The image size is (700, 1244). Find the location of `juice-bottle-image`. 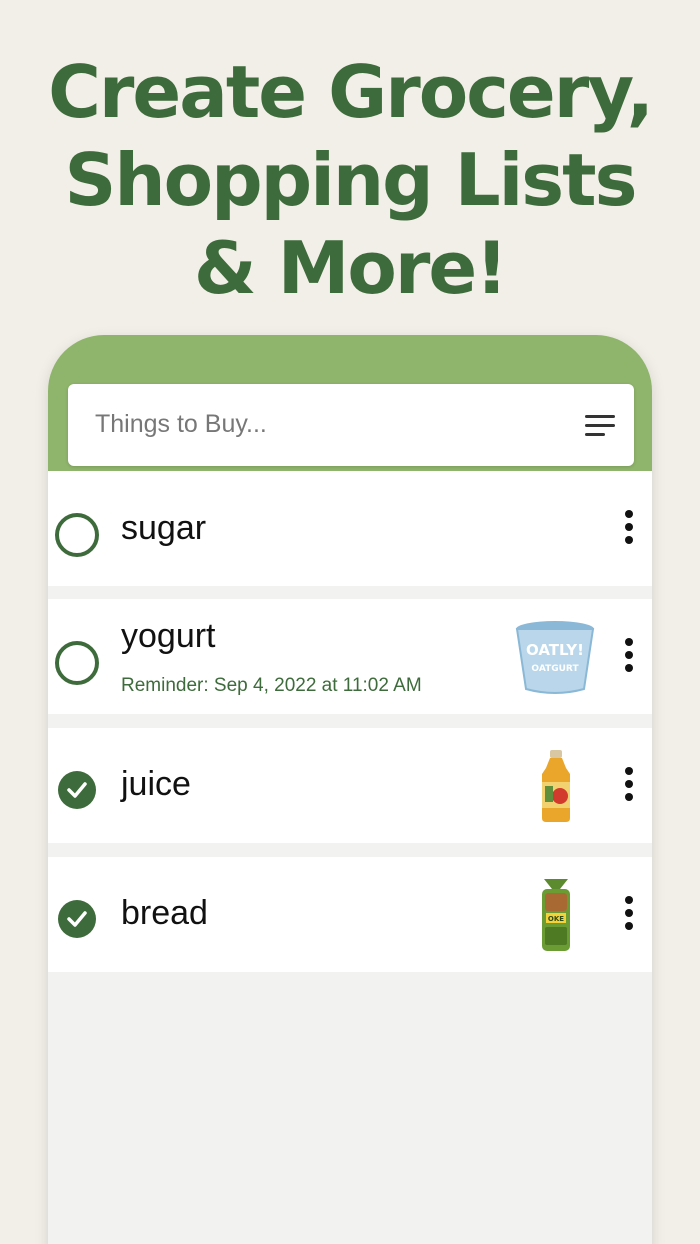

juice-bottle-image is located at coordinates (556, 786).